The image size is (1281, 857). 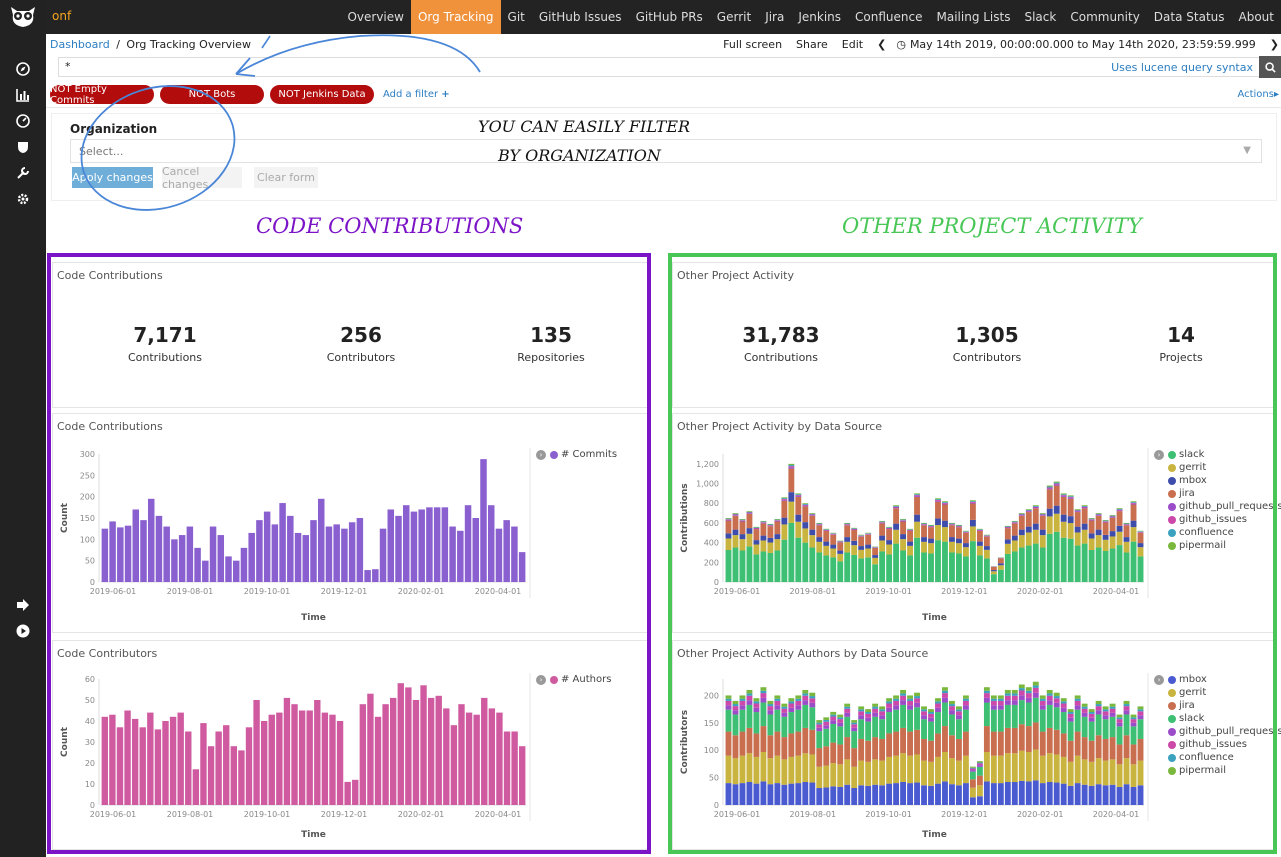 I want to click on bar-chart-icon, so click(x=23, y=95).